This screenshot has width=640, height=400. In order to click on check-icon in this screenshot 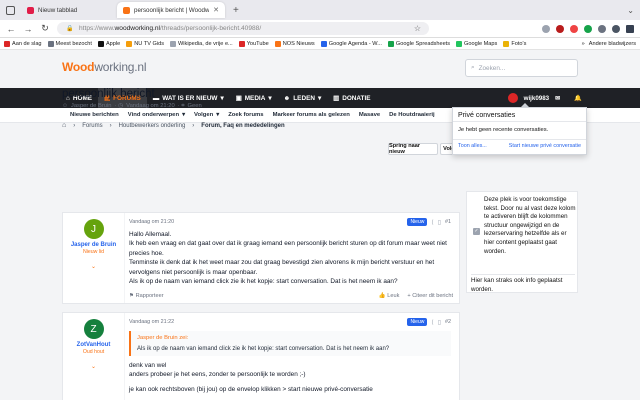, I will do `click(588, 28)`.